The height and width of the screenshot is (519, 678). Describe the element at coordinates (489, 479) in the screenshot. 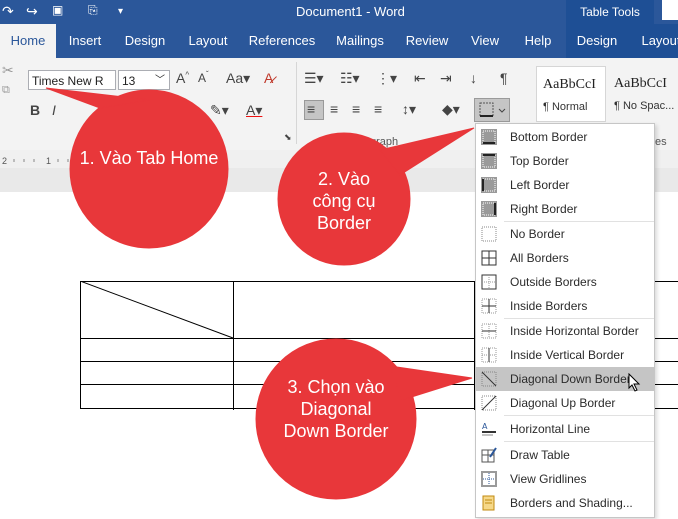

I see `view-gridlines-icon` at that location.